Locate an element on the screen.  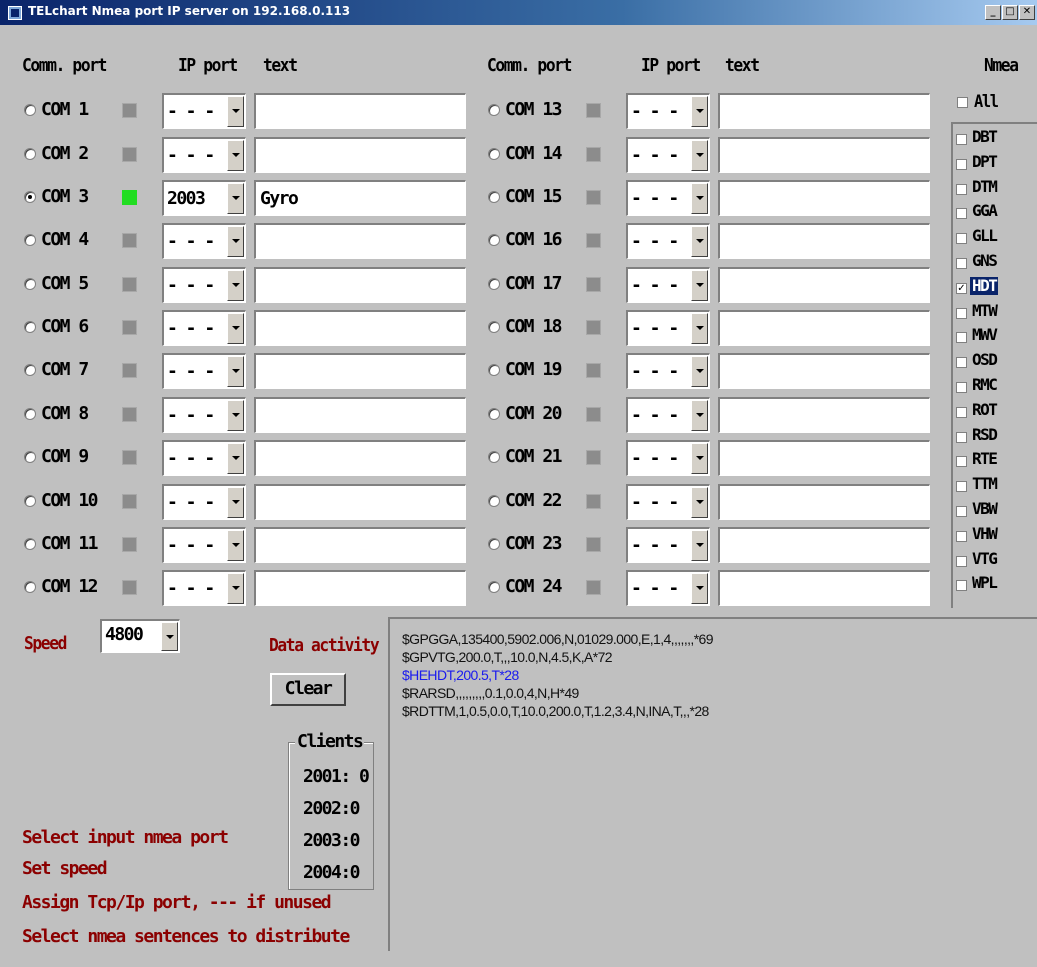
nmea-item-dbt: DBT is located at coordinates (996, 139).